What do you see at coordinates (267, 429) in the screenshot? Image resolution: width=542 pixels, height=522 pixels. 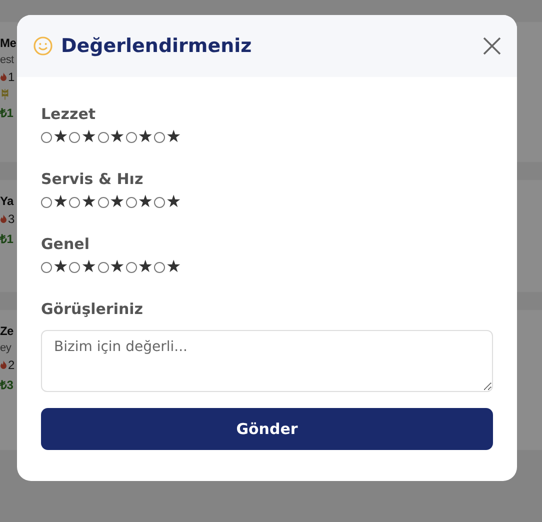 I see `submit-button: Gönder` at bounding box center [267, 429].